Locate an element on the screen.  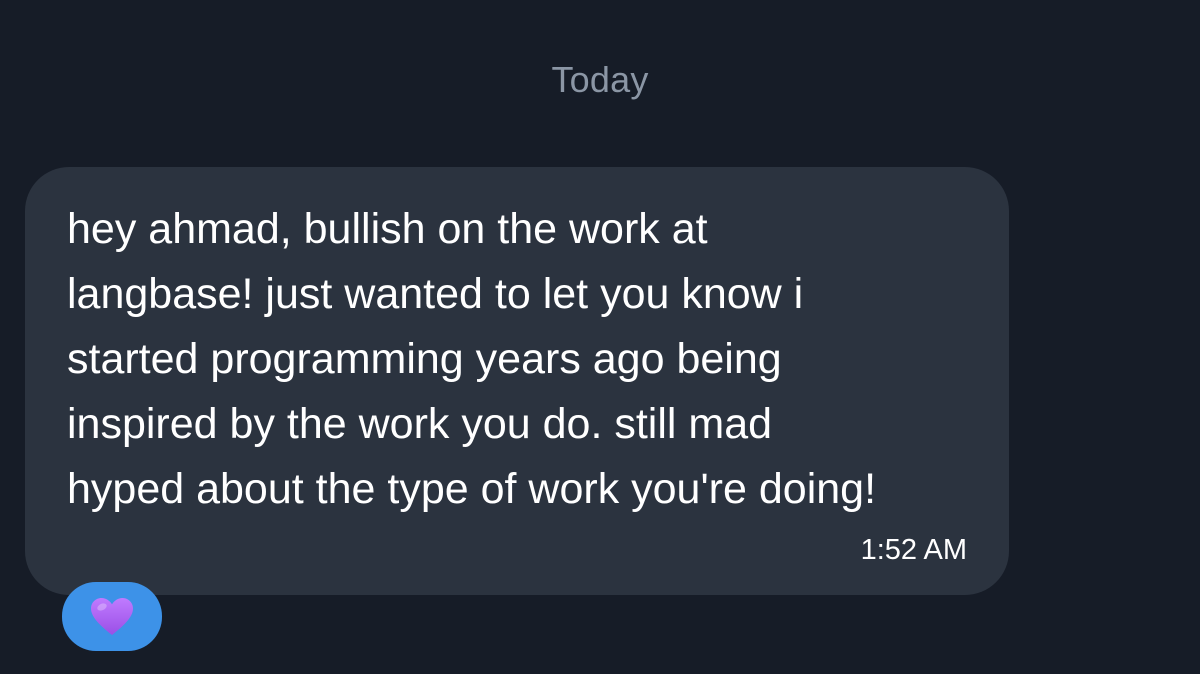
purple-heart-icon is located at coordinates (112, 617).